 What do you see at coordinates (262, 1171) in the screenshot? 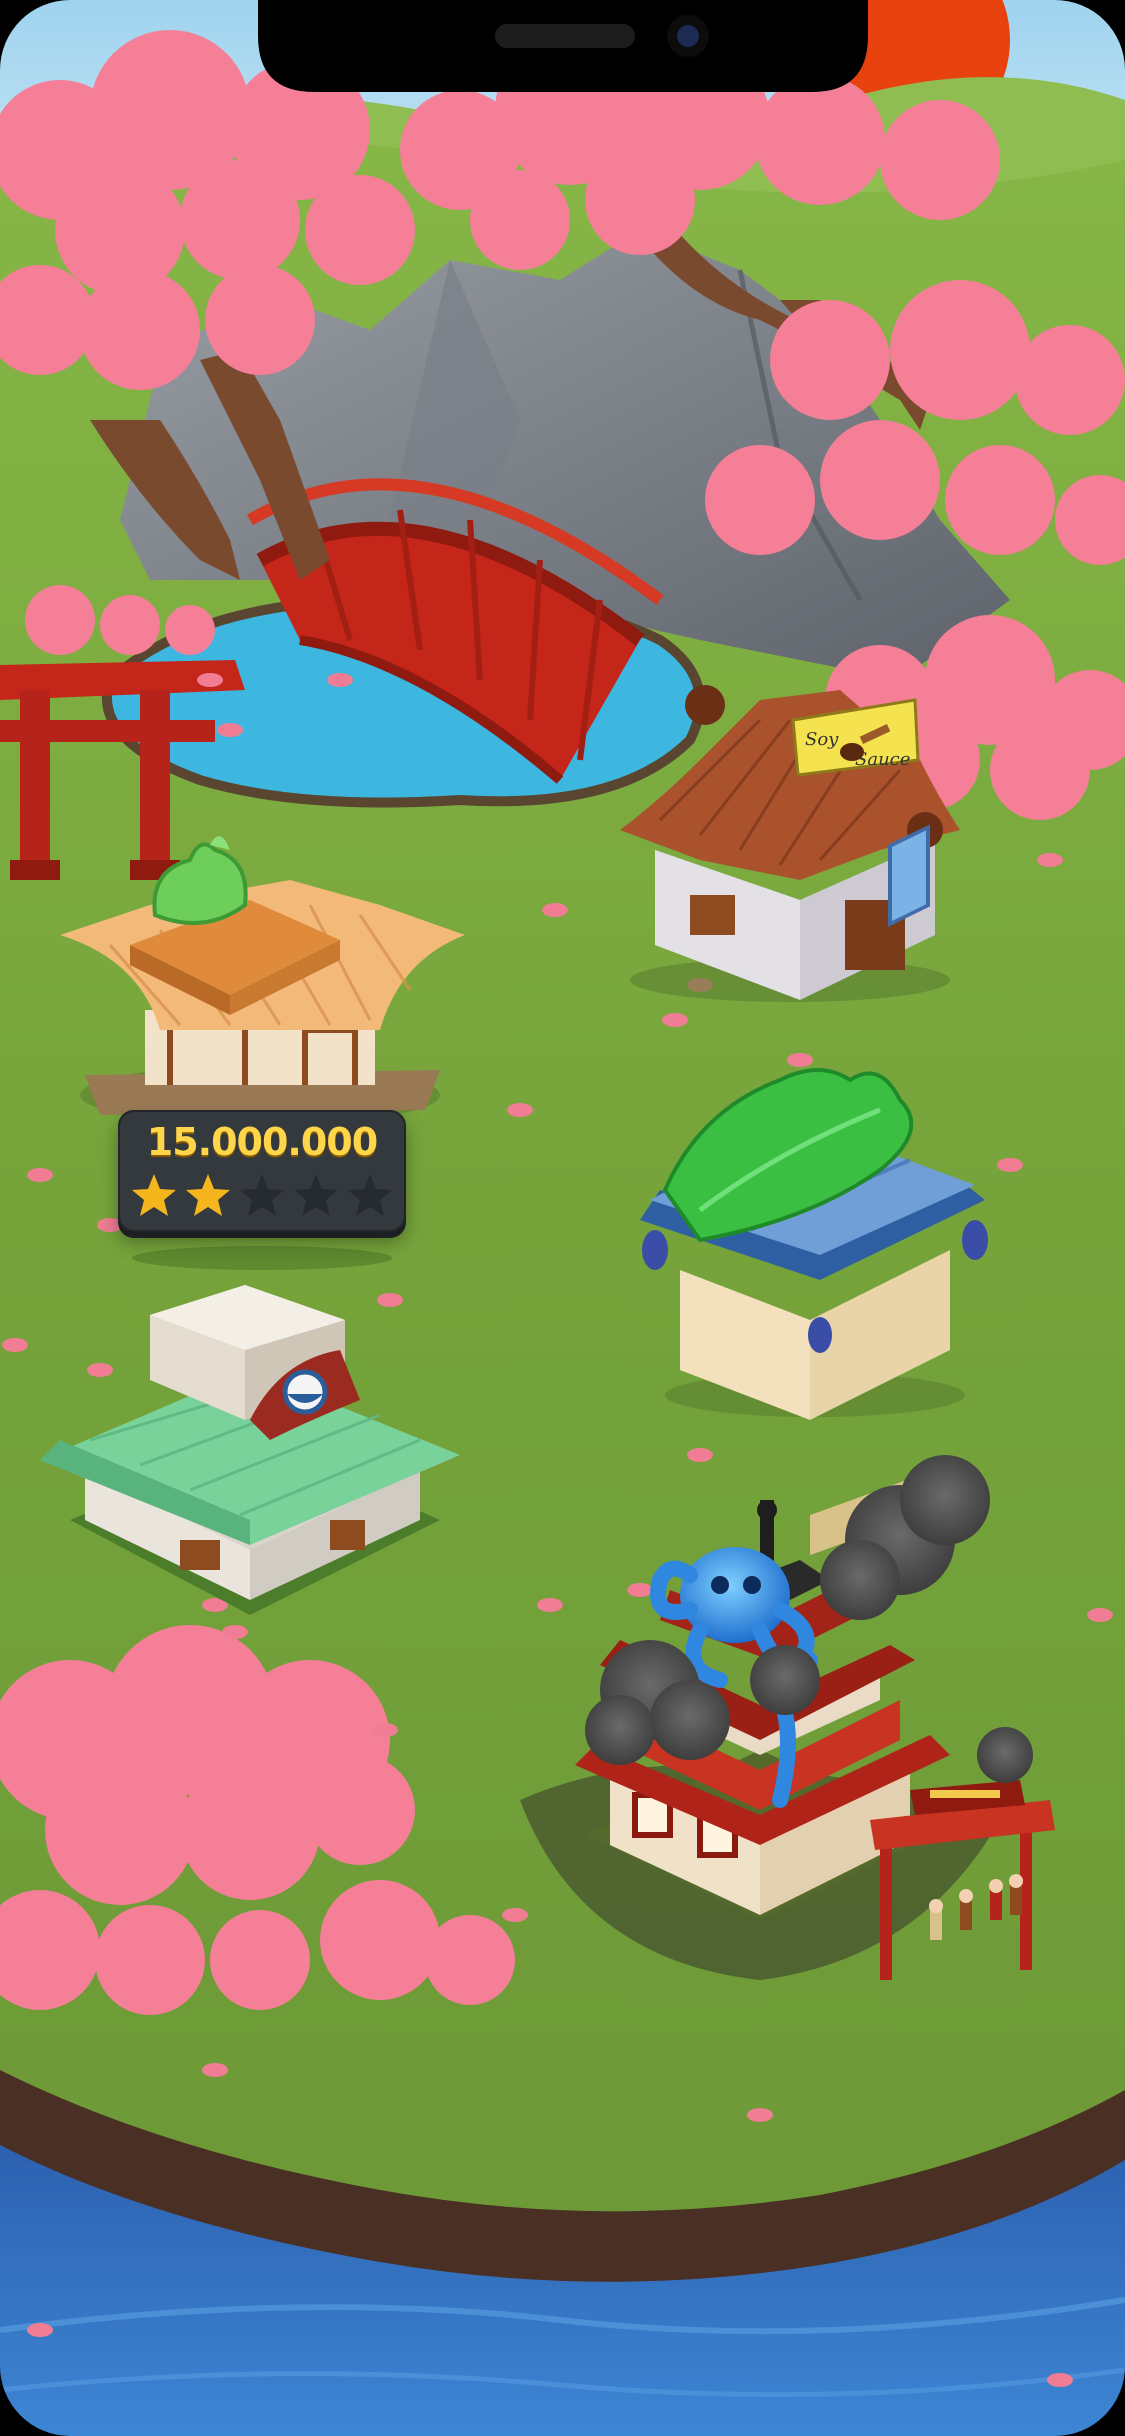
I see `wasabi-shop-price-panel: 15.000.000` at bounding box center [262, 1171].